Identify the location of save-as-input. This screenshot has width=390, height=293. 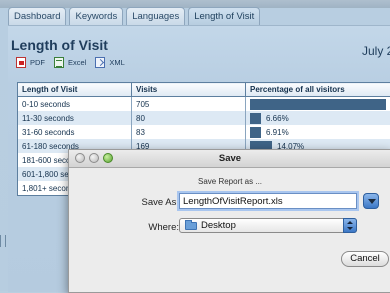
(268, 201).